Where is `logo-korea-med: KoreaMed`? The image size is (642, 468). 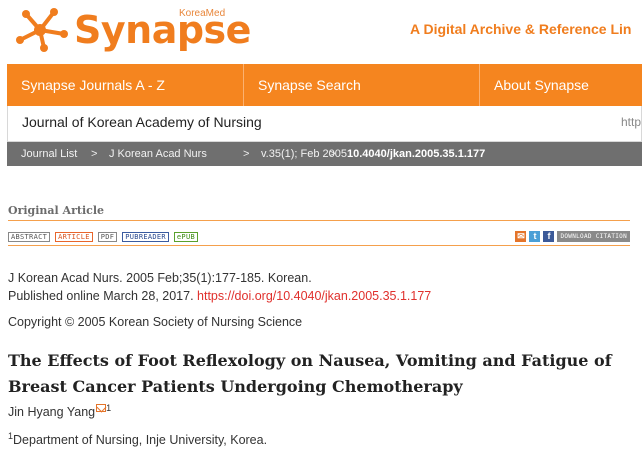 logo-korea-med: KoreaMed is located at coordinates (202, 13).